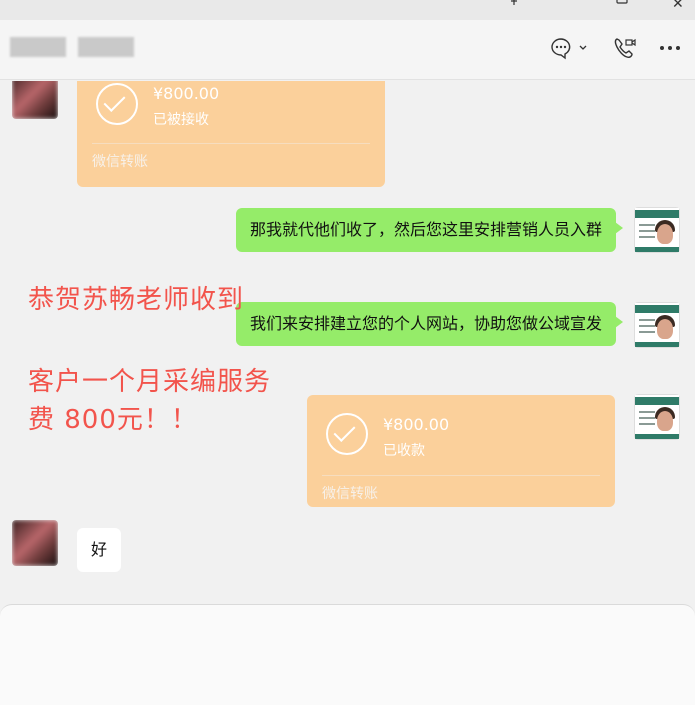 The image size is (695, 705). Describe the element at coordinates (150, 382) in the screenshot. I see `overlay-caption-line2: 客户一个月采编服务` at that location.